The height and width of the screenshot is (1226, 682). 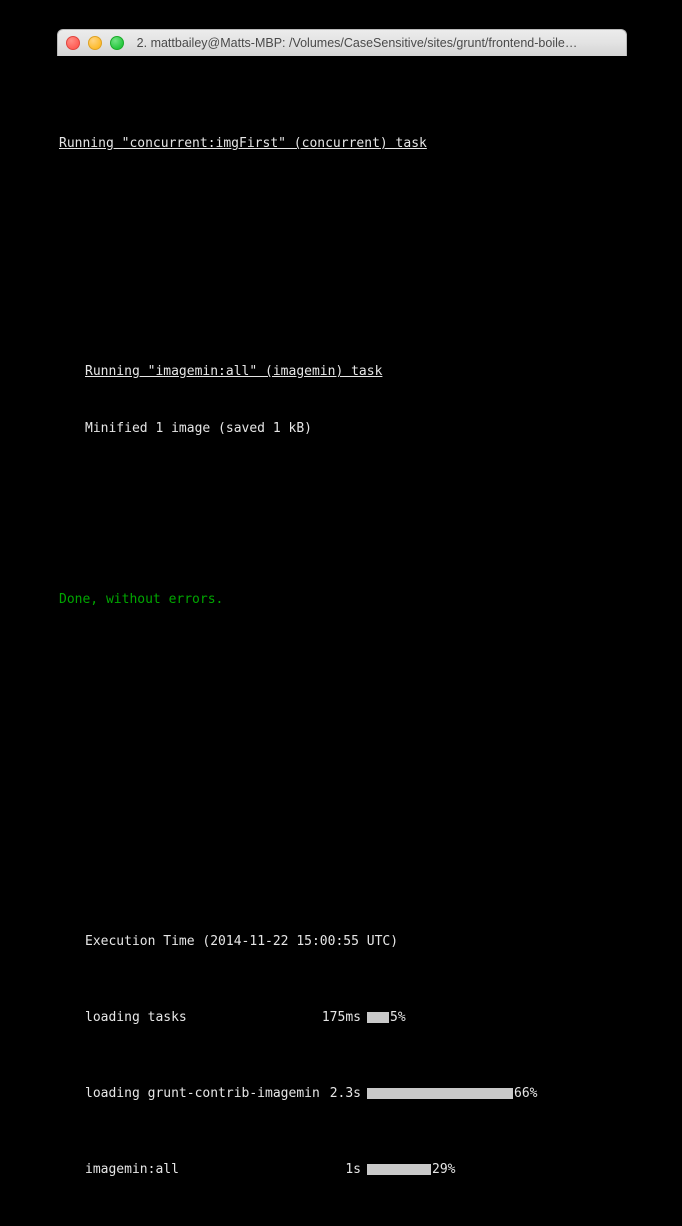 I want to click on row-duration: 175ms, so click(x=341, y=1017).